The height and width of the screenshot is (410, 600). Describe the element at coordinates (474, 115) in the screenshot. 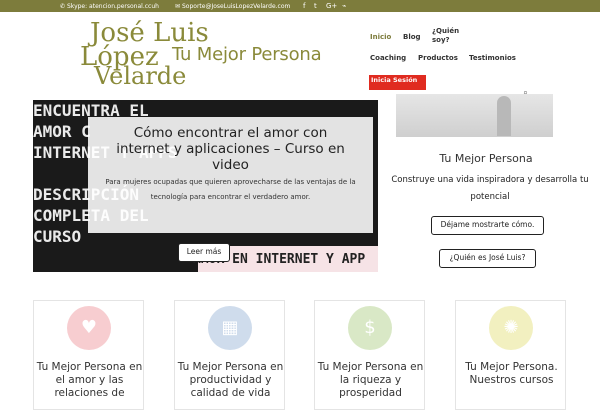

I see `sidebar-image` at that location.